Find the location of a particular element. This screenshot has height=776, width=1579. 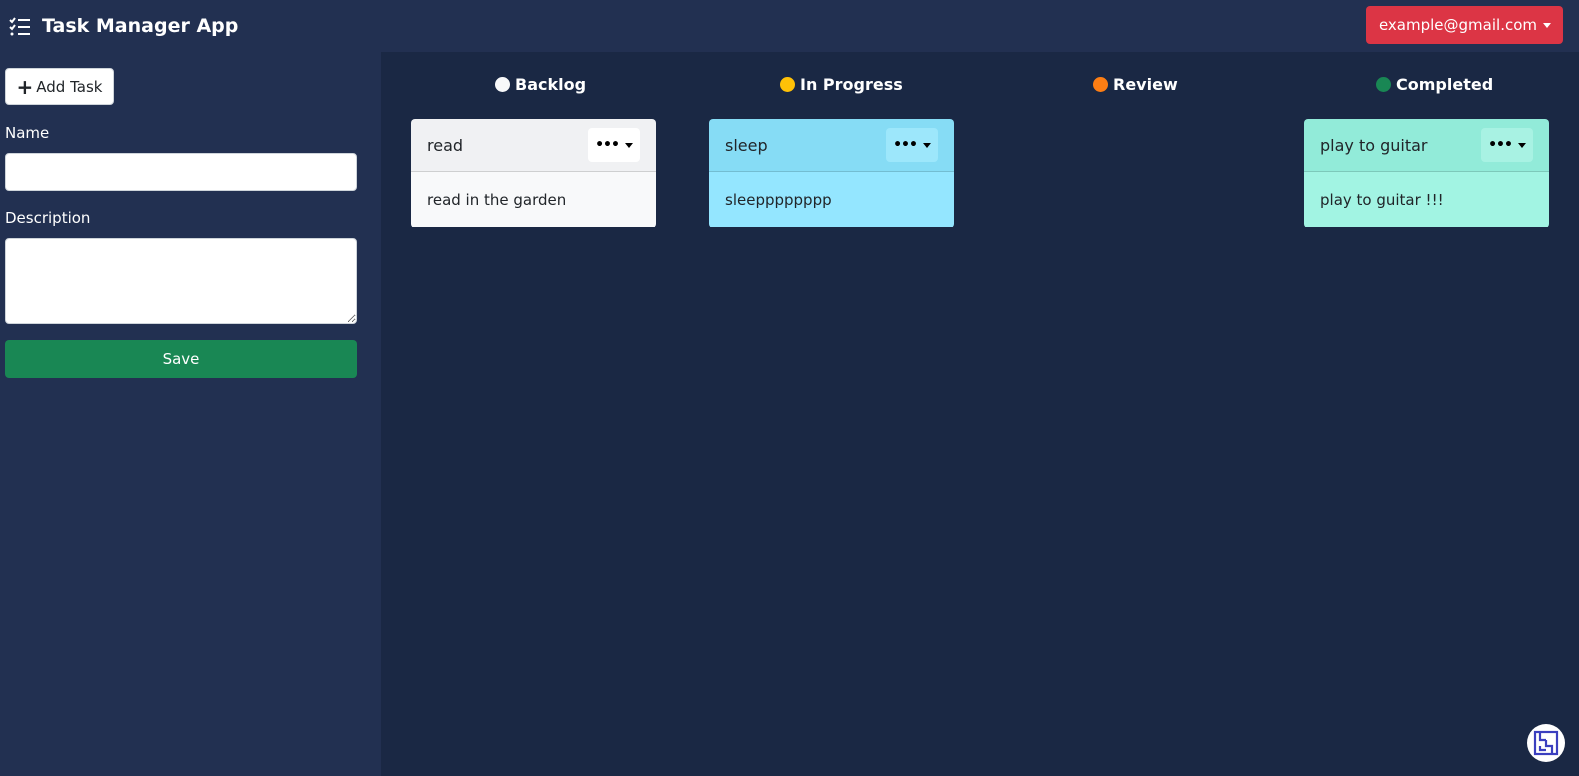

column-header-in-progress: In Progress is located at coordinates (841, 84).